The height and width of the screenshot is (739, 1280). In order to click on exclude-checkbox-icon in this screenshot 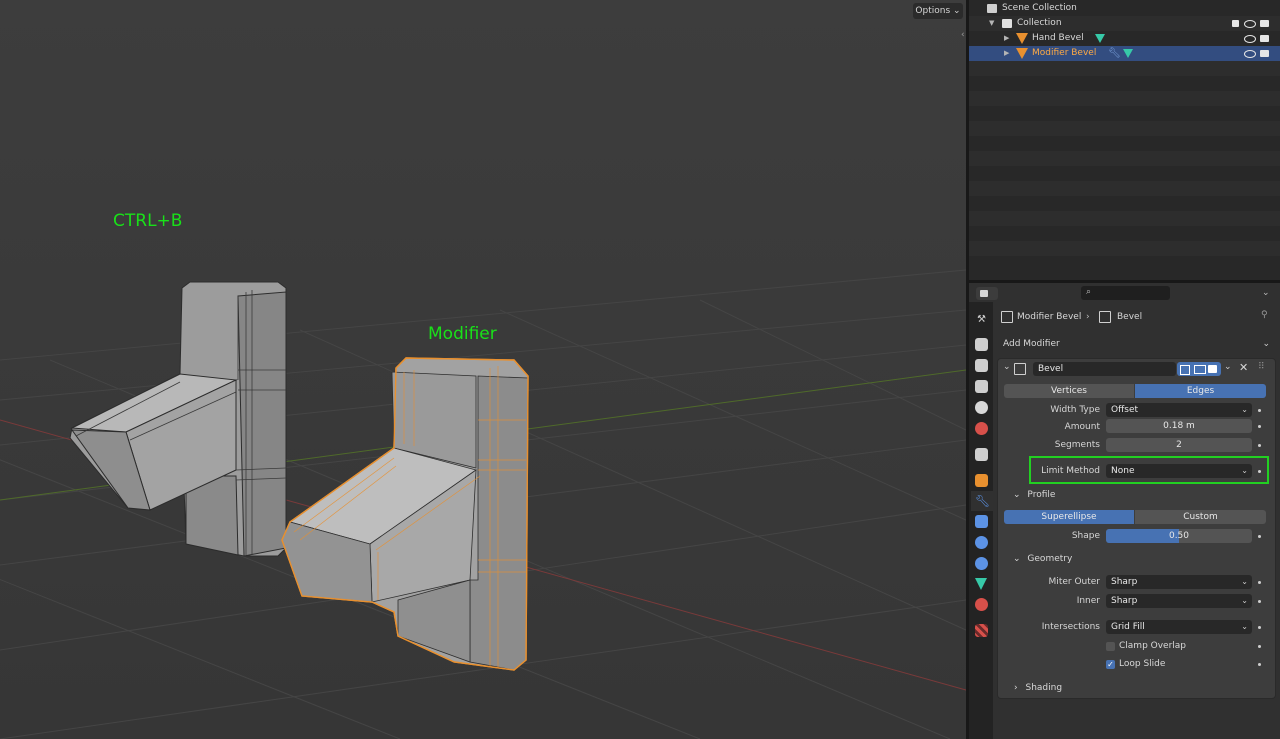, I will do `click(1235, 23)`.